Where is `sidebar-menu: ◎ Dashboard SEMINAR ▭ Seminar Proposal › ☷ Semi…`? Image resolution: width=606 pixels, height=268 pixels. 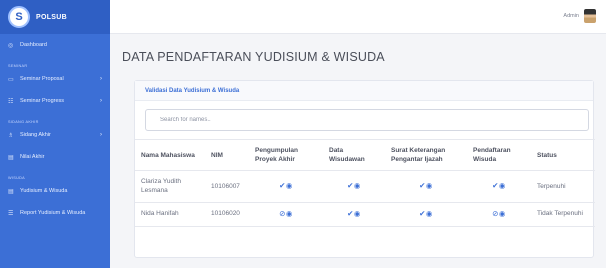
sidebar-menu: ◎ Dashboard SEMINAR ▭ Seminar Proposal › ☷ Semi… is located at coordinates (55, 129).